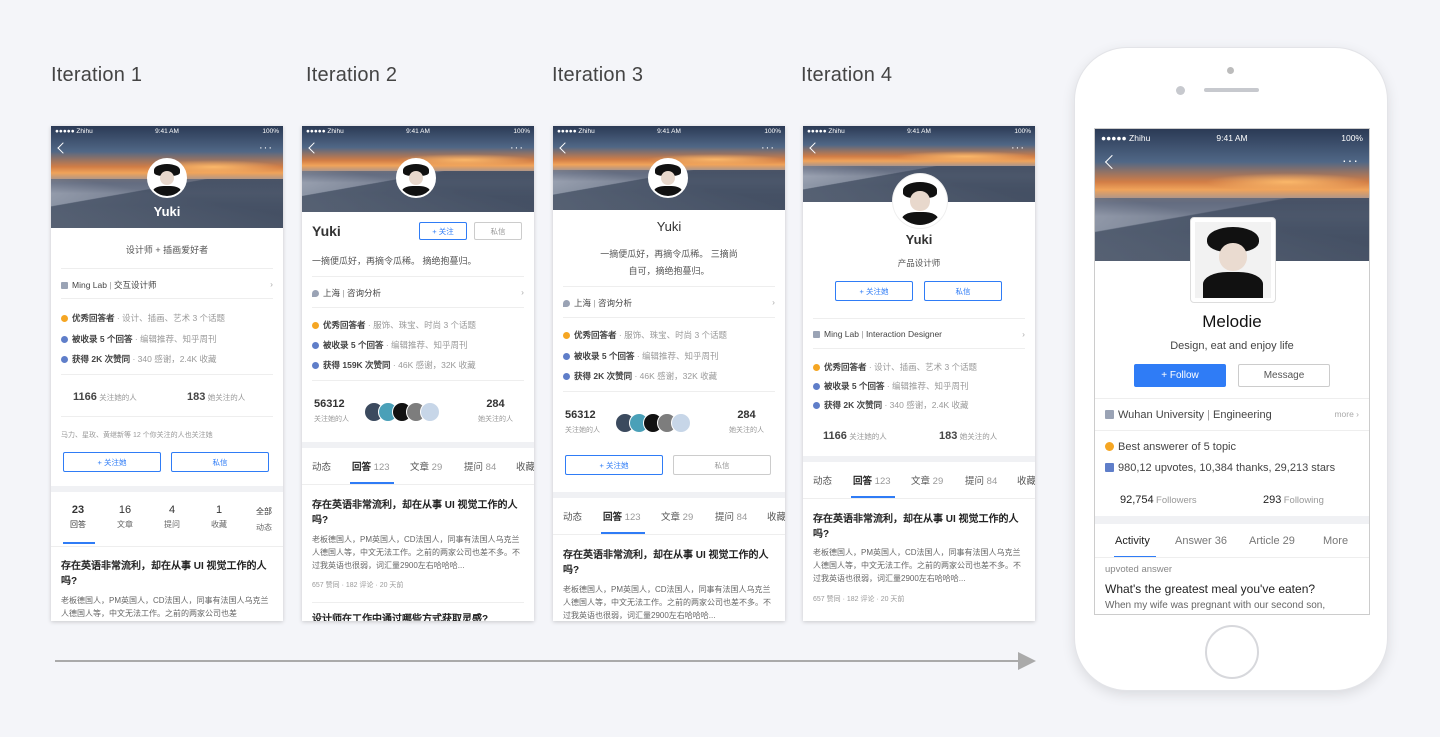 Image resolution: width=1440 pixels, height=737 pixels. I want to click on followers-count: 92,754 Followers, so click(1175, 500).